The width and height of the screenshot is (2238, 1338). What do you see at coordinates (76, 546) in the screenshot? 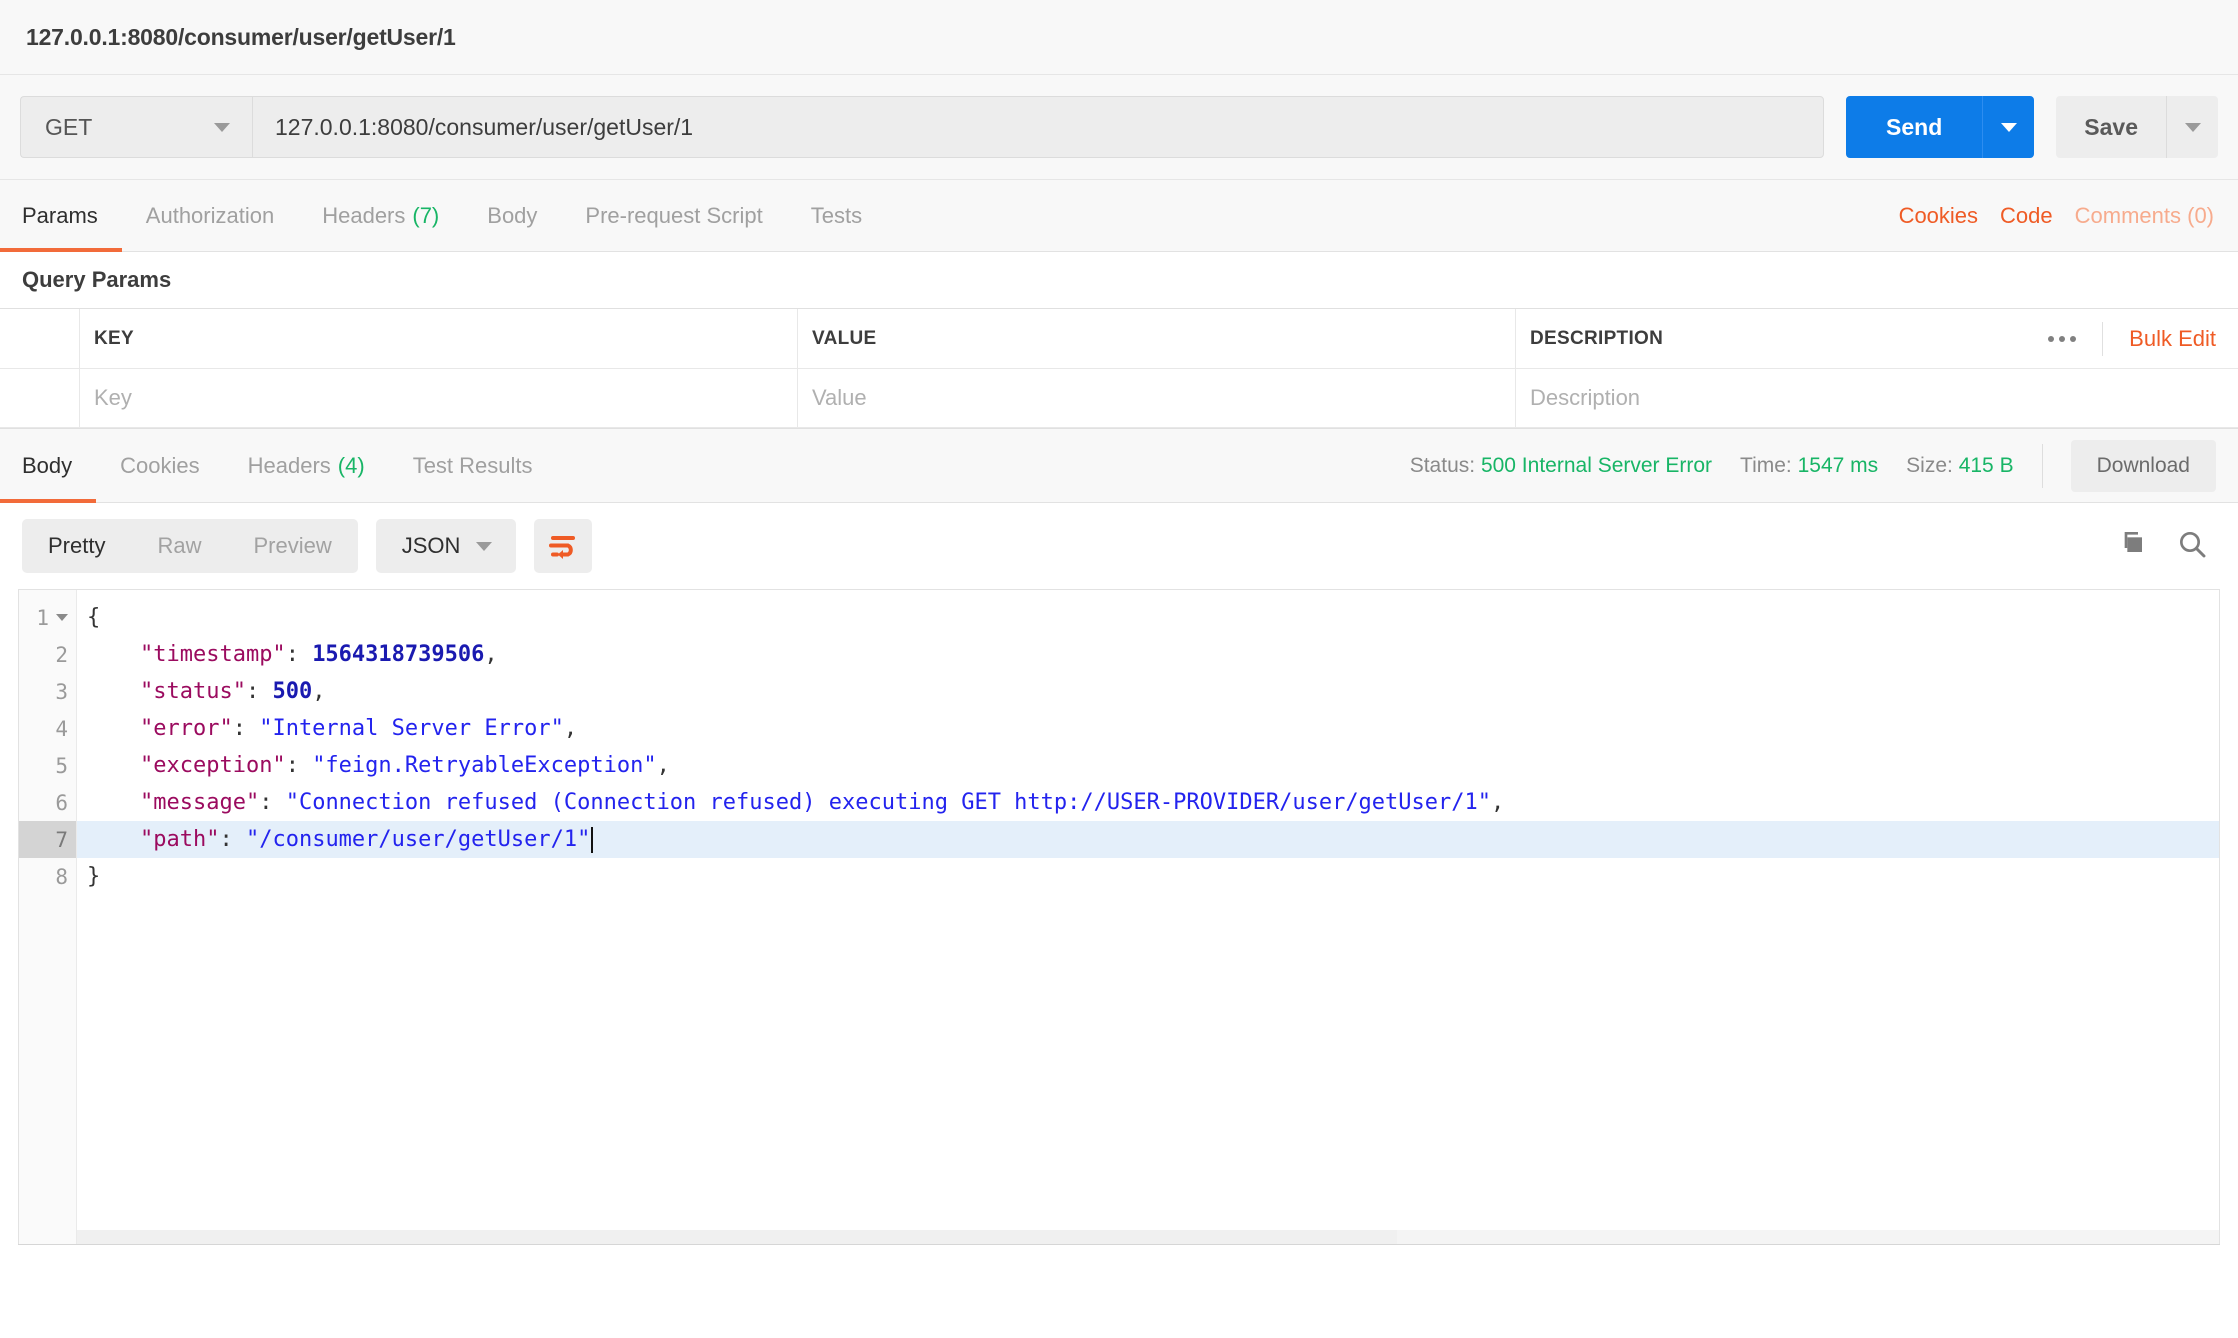
I see `view-mode-pretty: Pretty` at bounding box center [76, 546].